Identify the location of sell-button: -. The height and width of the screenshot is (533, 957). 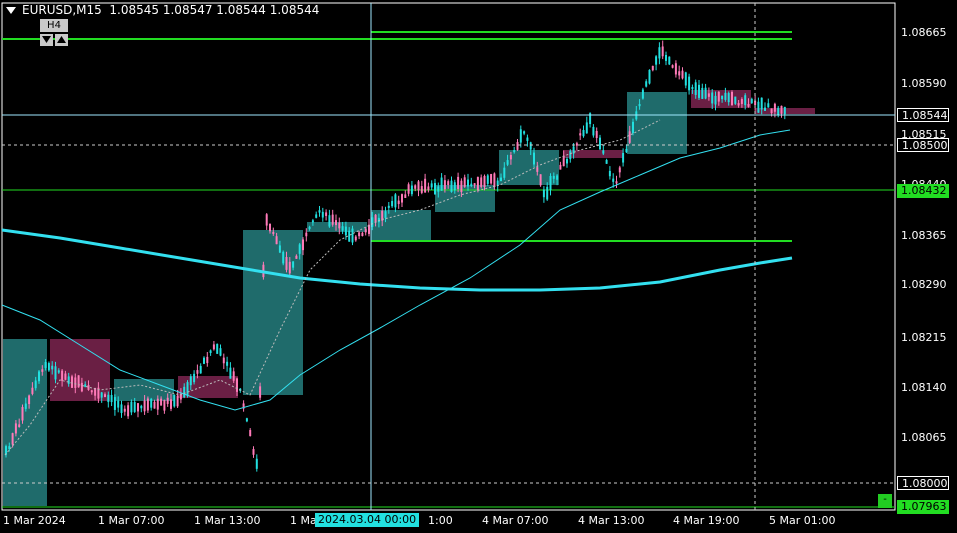
(885, 501).